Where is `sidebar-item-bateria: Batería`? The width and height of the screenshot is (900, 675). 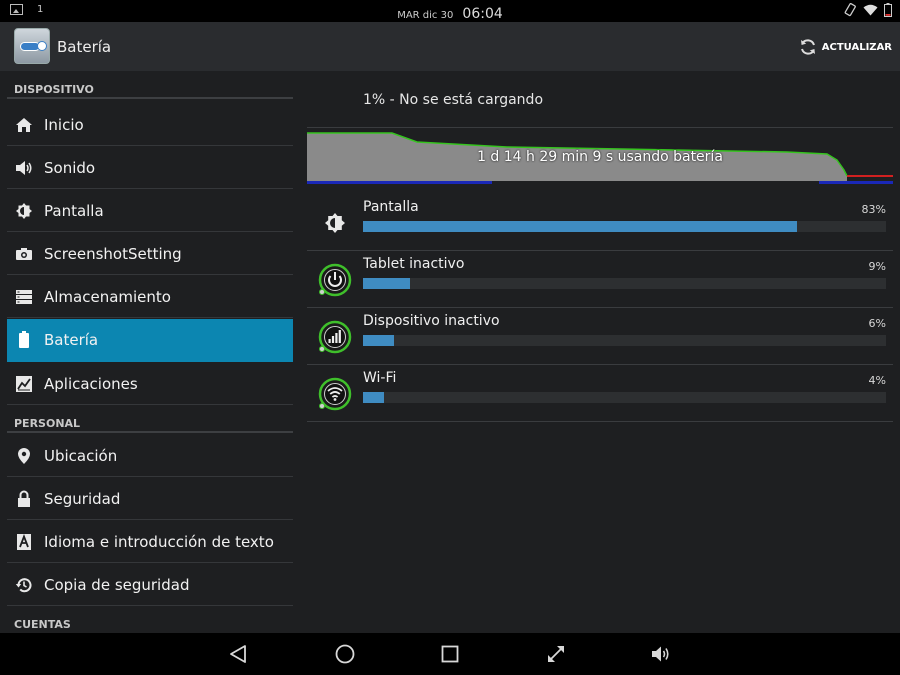 sidebar-item-bateria: Batería is located at coordinates (150, 340).